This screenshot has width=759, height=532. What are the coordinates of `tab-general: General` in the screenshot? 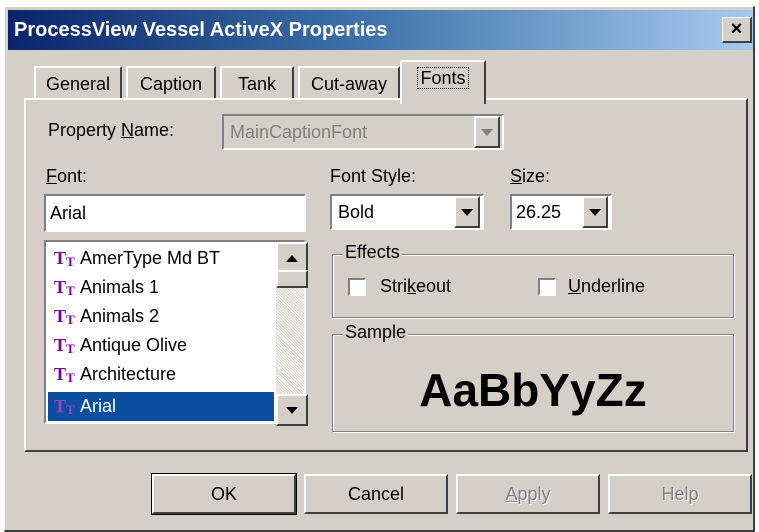 It's located at (78, 83).